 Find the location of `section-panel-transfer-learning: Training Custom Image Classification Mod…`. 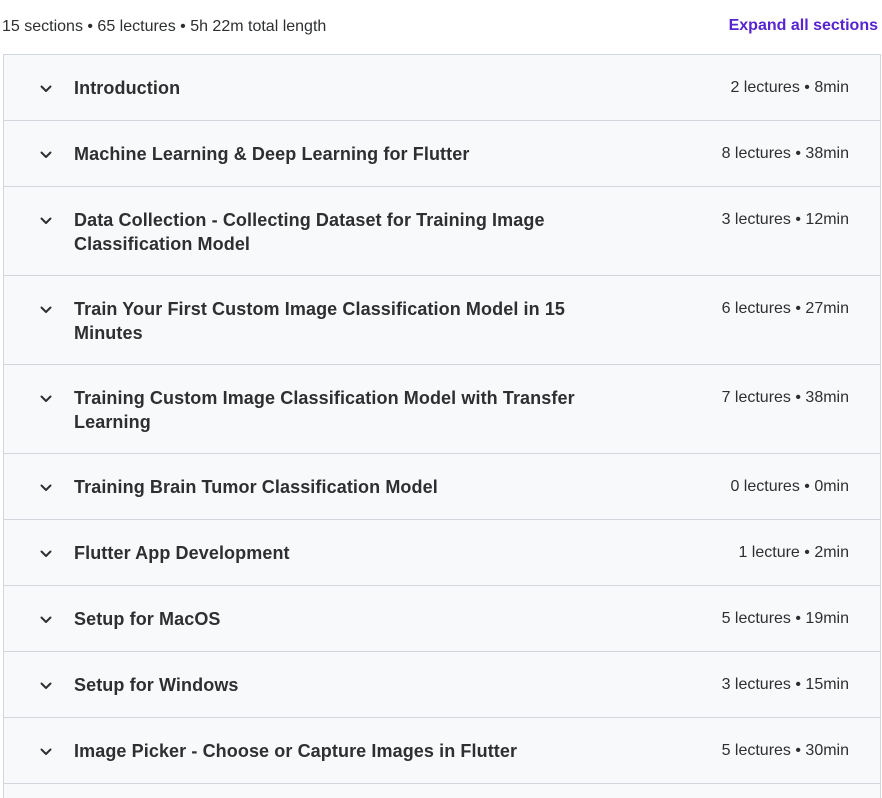

section-panel-transfer-learning: Training Custom Image Classification Mod… is located at coordinates (442, 409).